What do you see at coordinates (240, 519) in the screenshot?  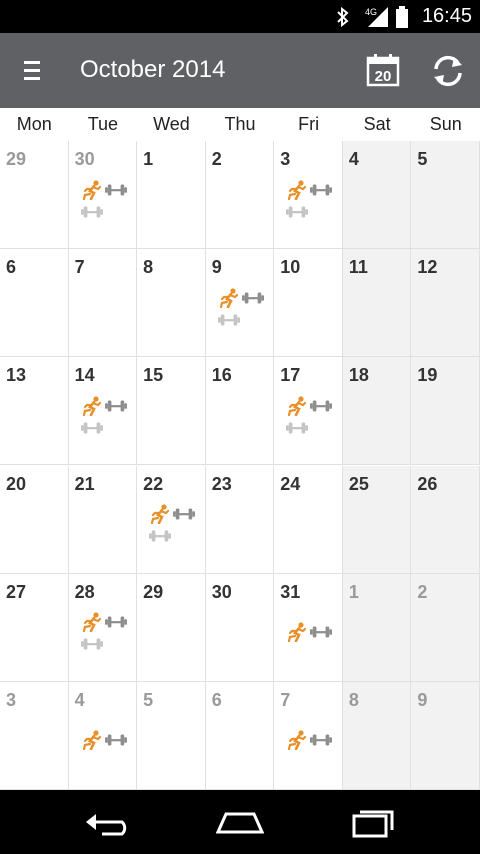 I see `day-cell: 23` at bounding box center [240, 519].